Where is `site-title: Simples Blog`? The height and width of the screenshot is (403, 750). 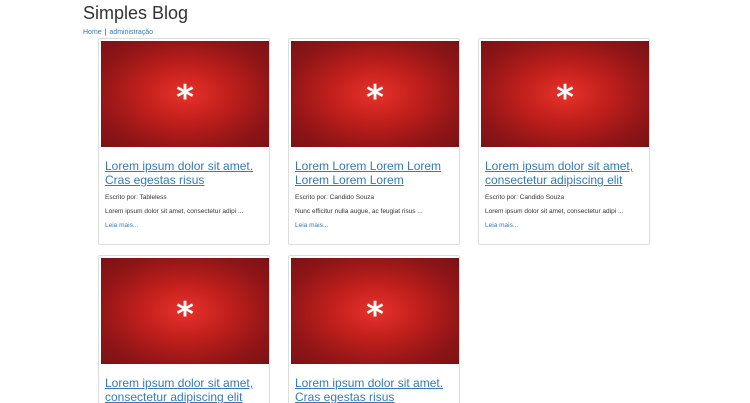 site-title: Simples Blog is located at coordinates (136, 13).